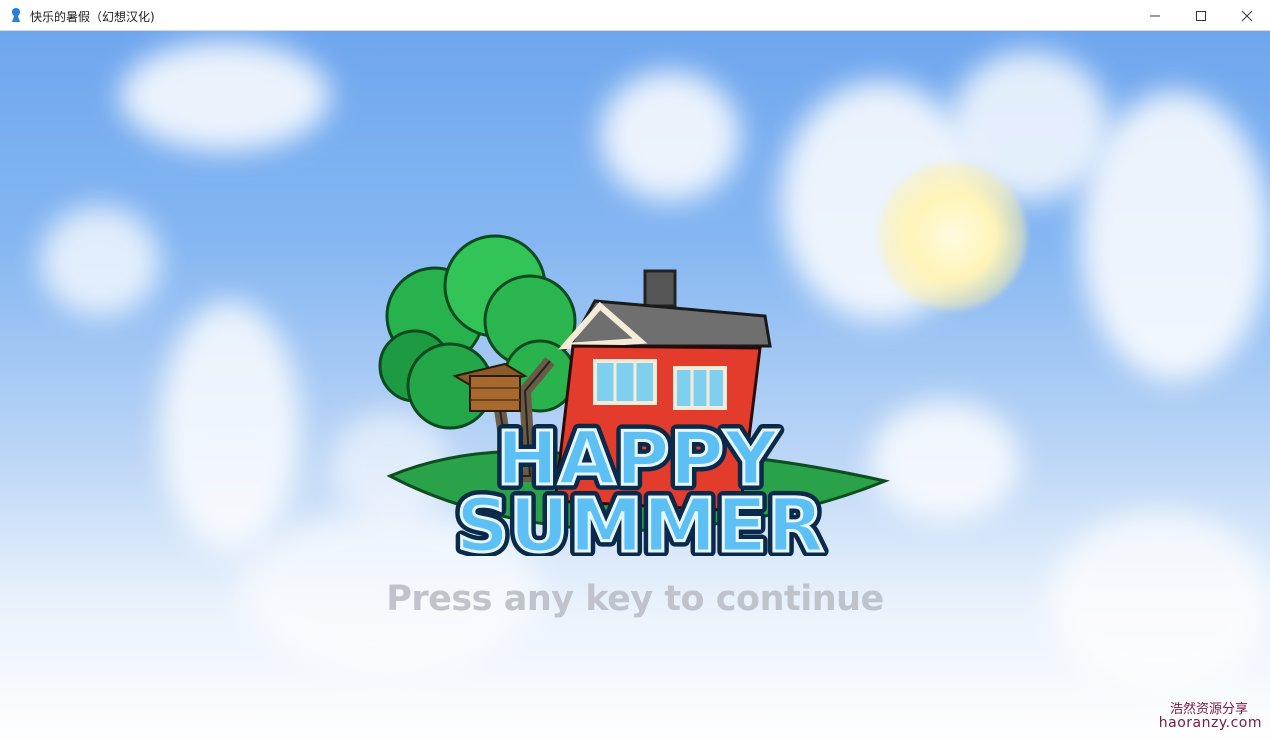 This screenshot has width=1270, height=746. I want to click on press-any-key-prompt: Press any key to continue, so click(635, 599).